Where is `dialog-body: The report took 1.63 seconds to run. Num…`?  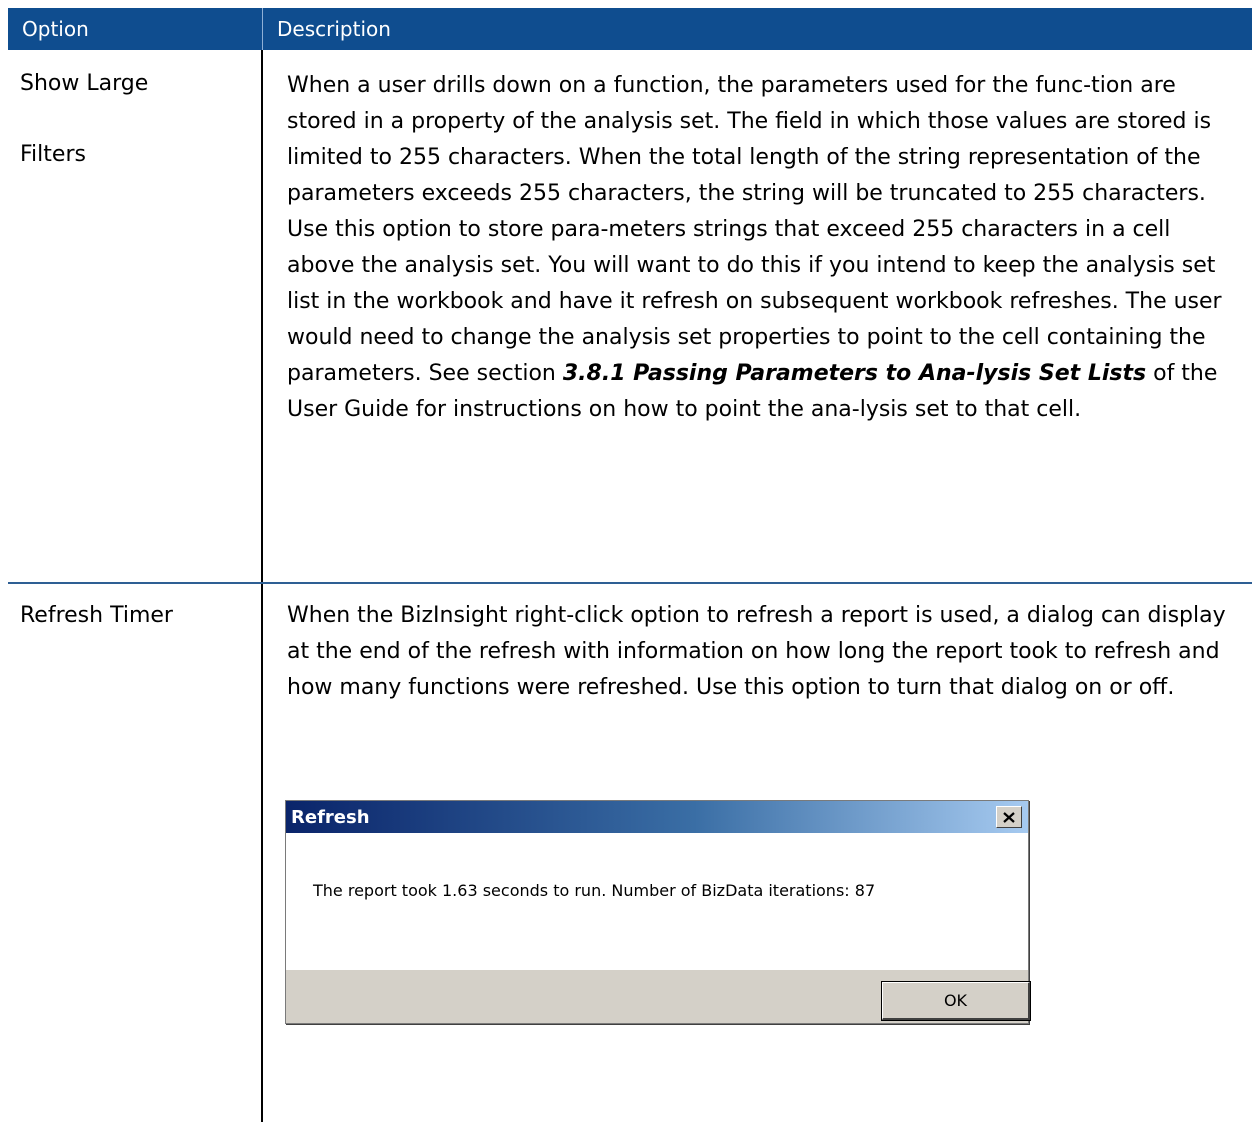
dialog-body: The report took 1.63 seconds to run. Num… is located at coordinates (657, 901).